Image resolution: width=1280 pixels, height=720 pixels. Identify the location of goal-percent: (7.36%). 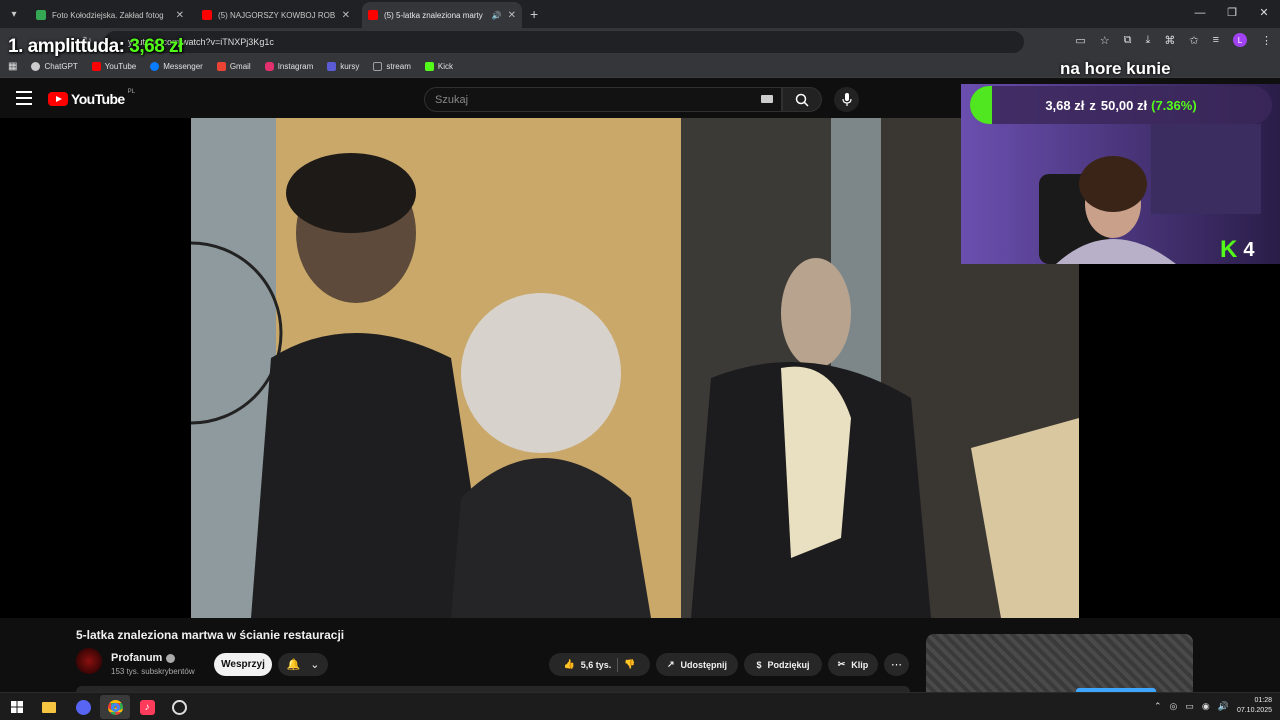
(1174, 105).